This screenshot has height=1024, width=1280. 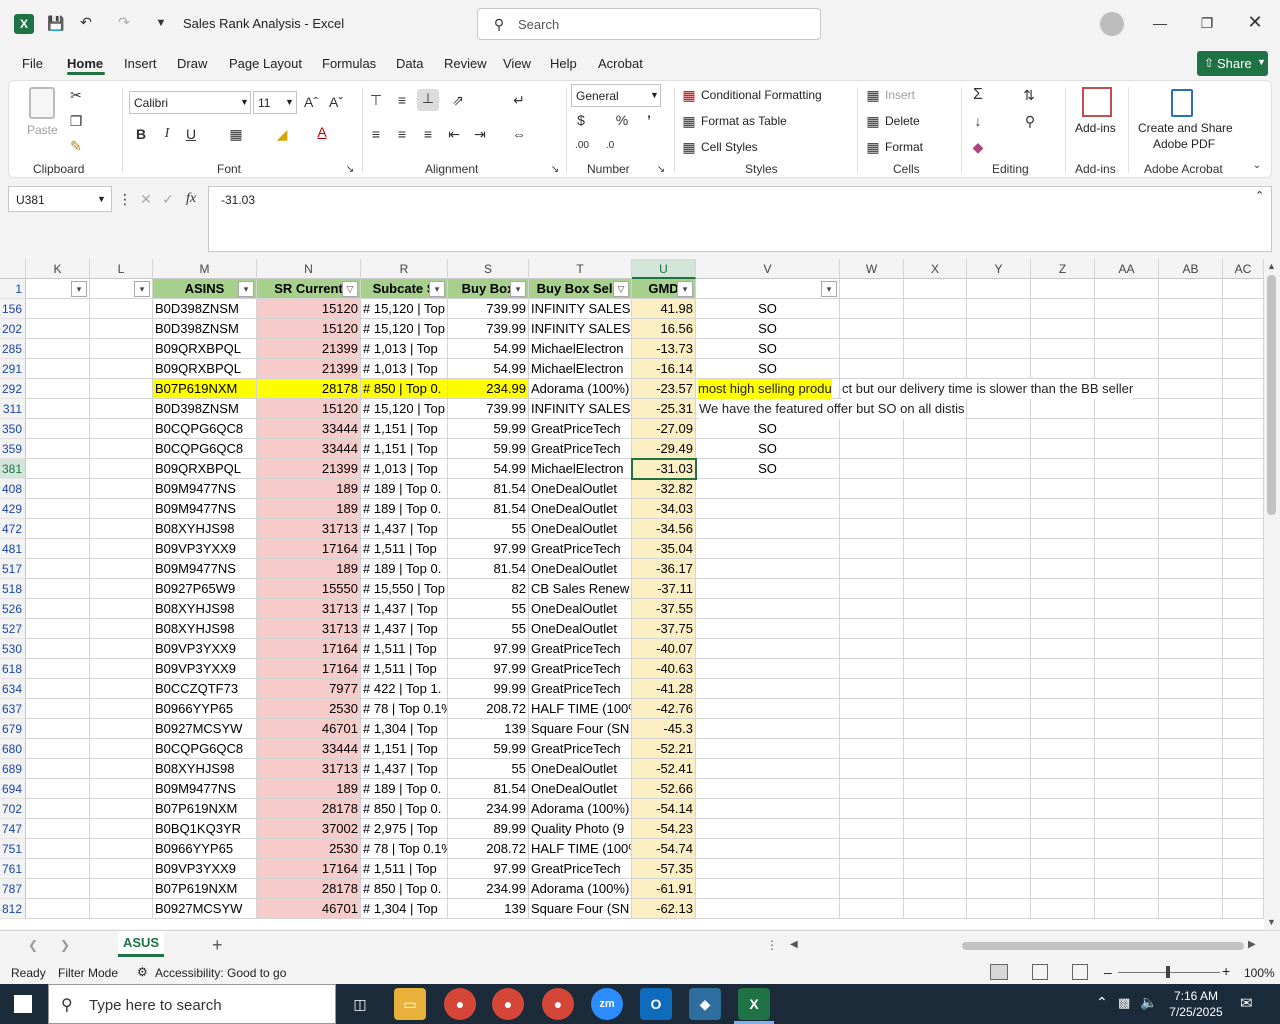 What do you see at coordinates (488, 749) in the screenshot?
I see `table-cell: 59.99` at bounding box center [488, 749].